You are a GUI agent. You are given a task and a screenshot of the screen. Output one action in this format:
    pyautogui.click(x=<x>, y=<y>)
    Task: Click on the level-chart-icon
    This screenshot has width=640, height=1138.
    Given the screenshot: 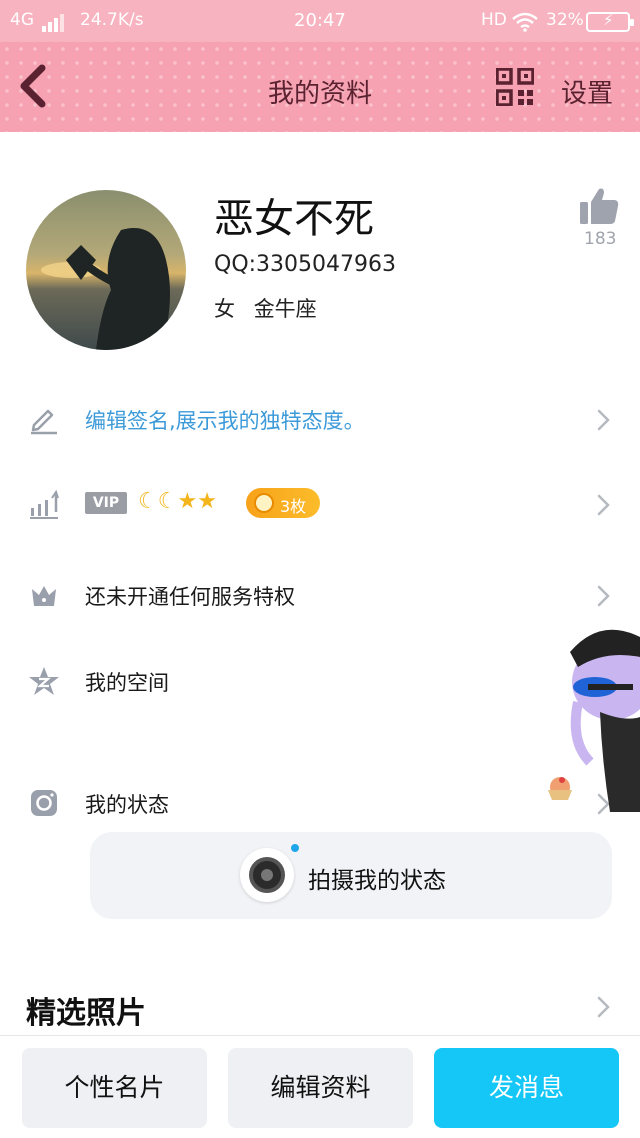 What is the action you would take?
    pyautogui.click(x=44, y=504)
    